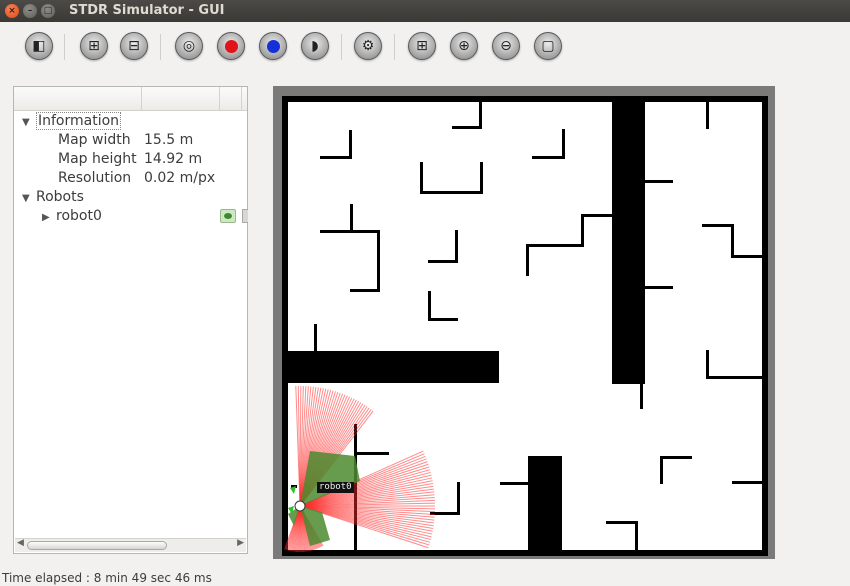 This screenshot has width=850, height=586. Describe the element at coordinates (79, 216) in the screenshot. I see `tree-item-label: robot0` at that location.